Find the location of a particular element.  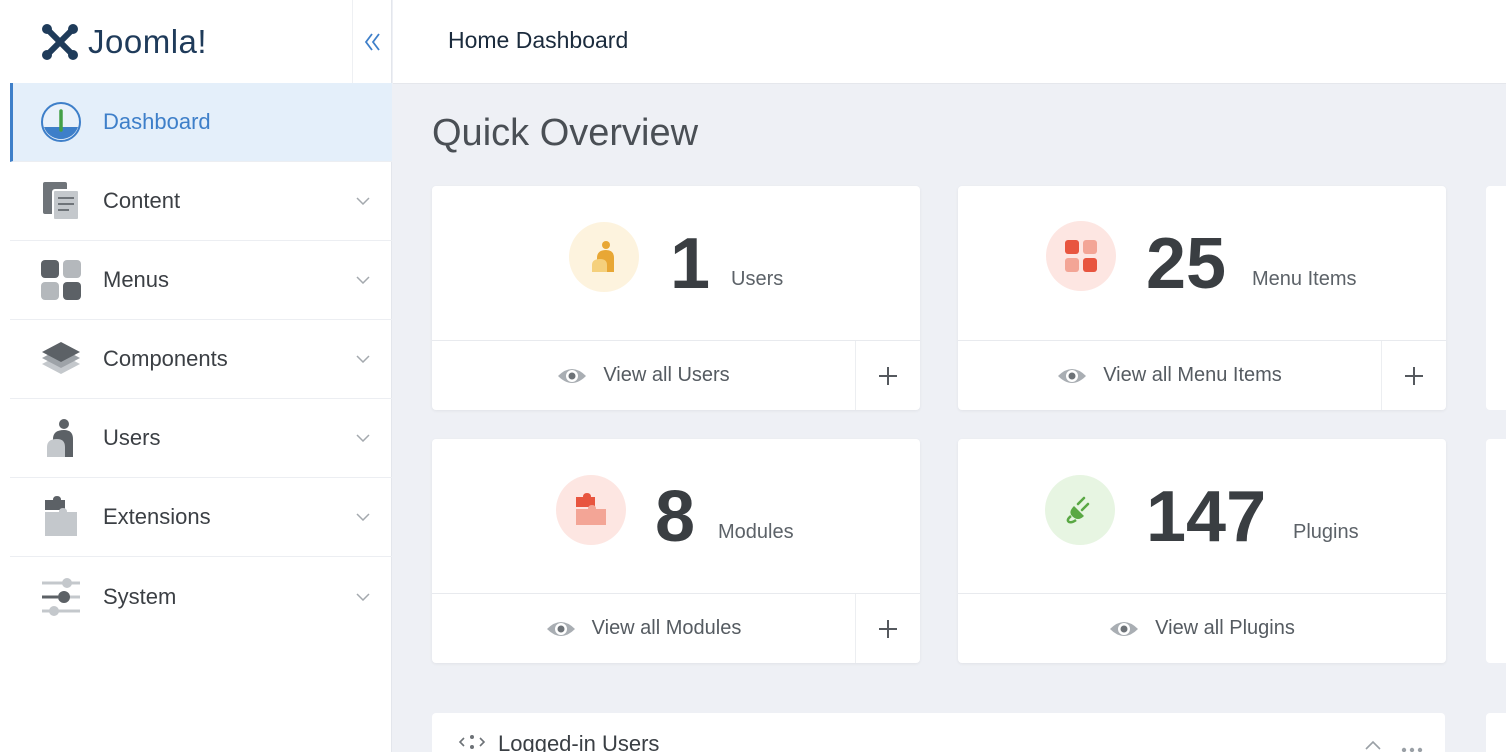

add-menu-item-button is located at coordinates (1414, 375).